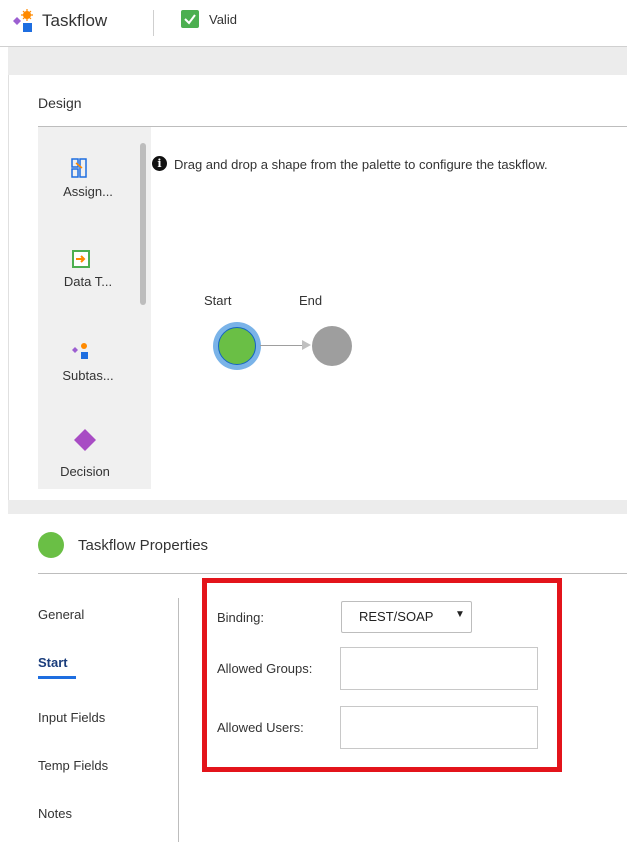 Image resolution: width=627 pixels, height=842 pixels. I want to click on info-icon: i, so click(159, 163).